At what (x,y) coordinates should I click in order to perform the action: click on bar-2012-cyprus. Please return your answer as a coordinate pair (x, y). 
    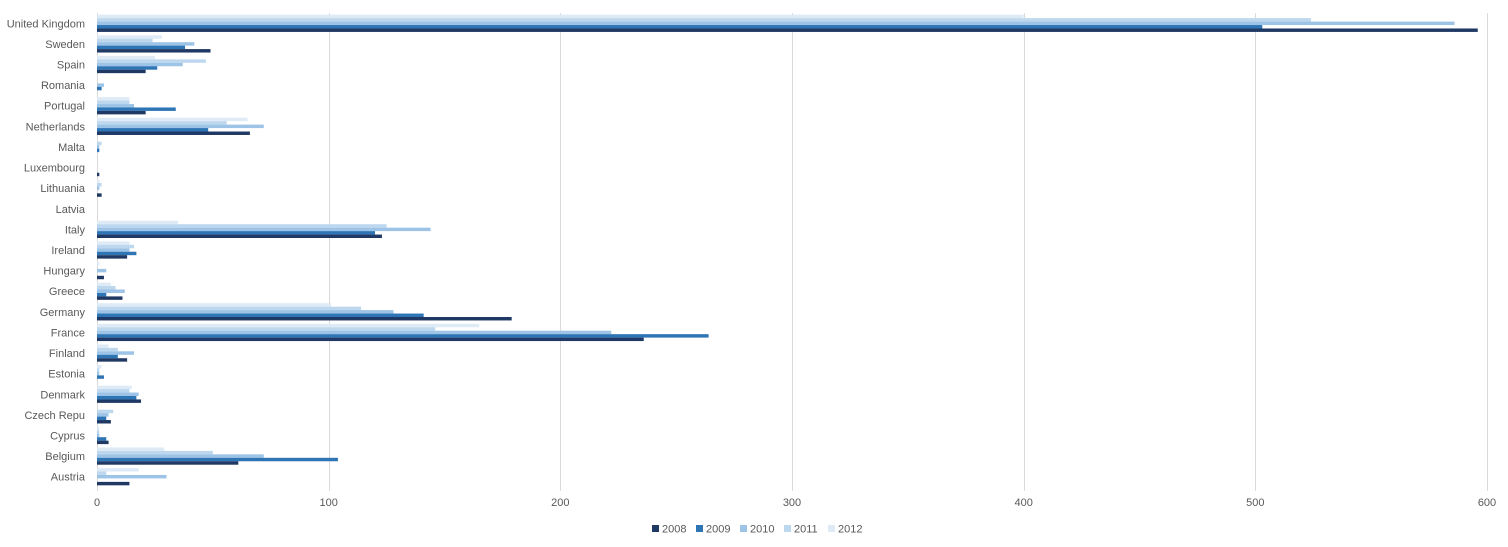
    Looking at the image, I should click on (98, 428).